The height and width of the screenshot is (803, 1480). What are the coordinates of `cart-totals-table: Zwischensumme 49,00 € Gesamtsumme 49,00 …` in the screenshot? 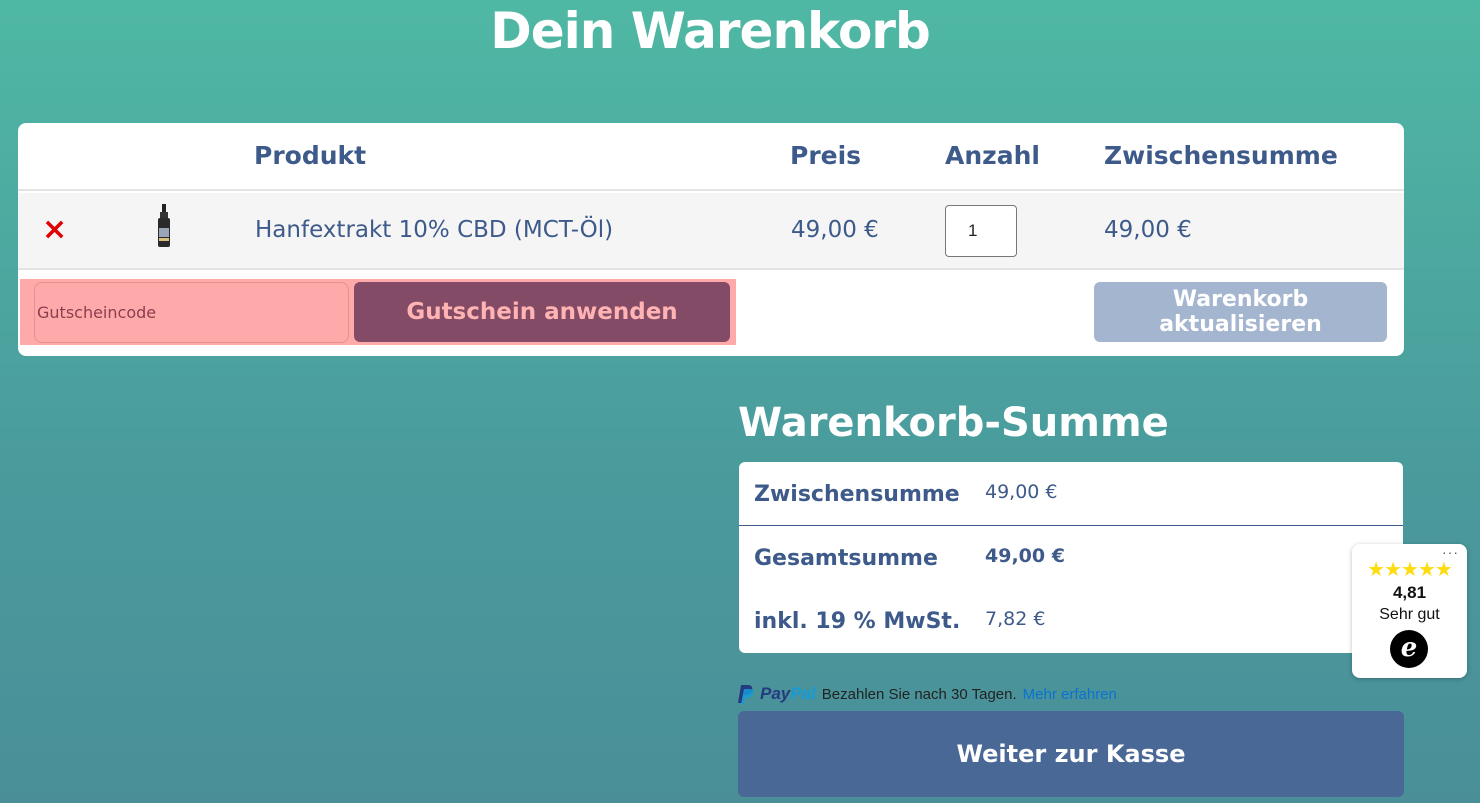 It's located at (1071, 557).